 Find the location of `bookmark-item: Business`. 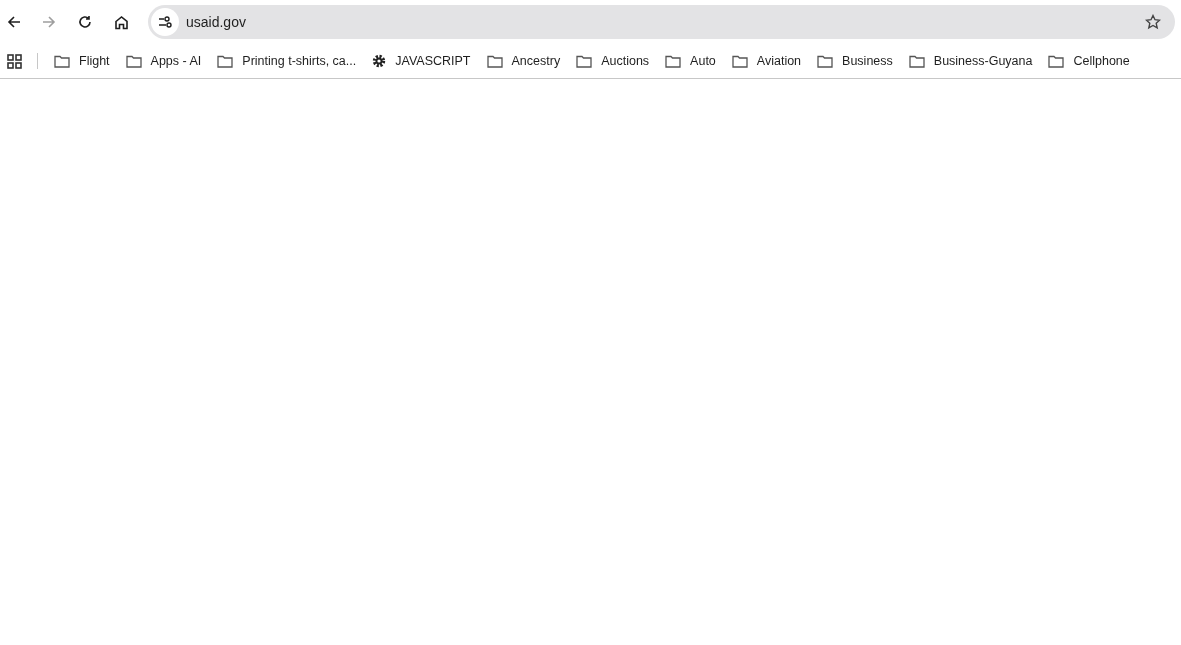

bookmark-item: Business is located at coordinates (855, 61).